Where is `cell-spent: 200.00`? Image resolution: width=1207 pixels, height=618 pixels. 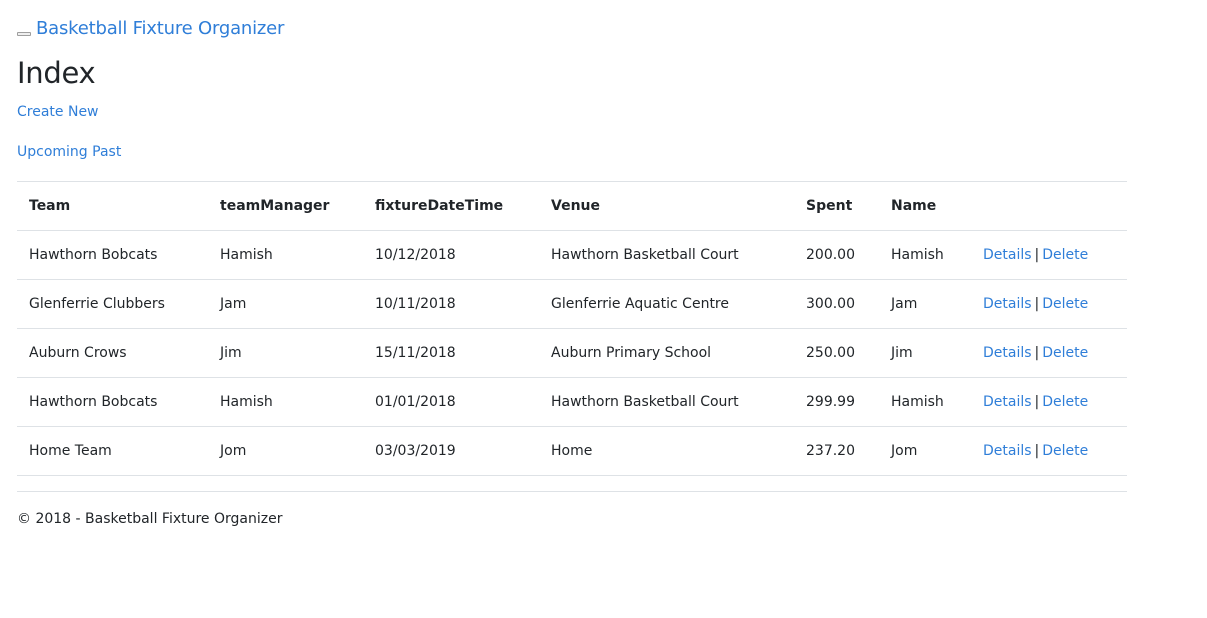
cell-spent: 200.00 is located at coordinates (836, 255).